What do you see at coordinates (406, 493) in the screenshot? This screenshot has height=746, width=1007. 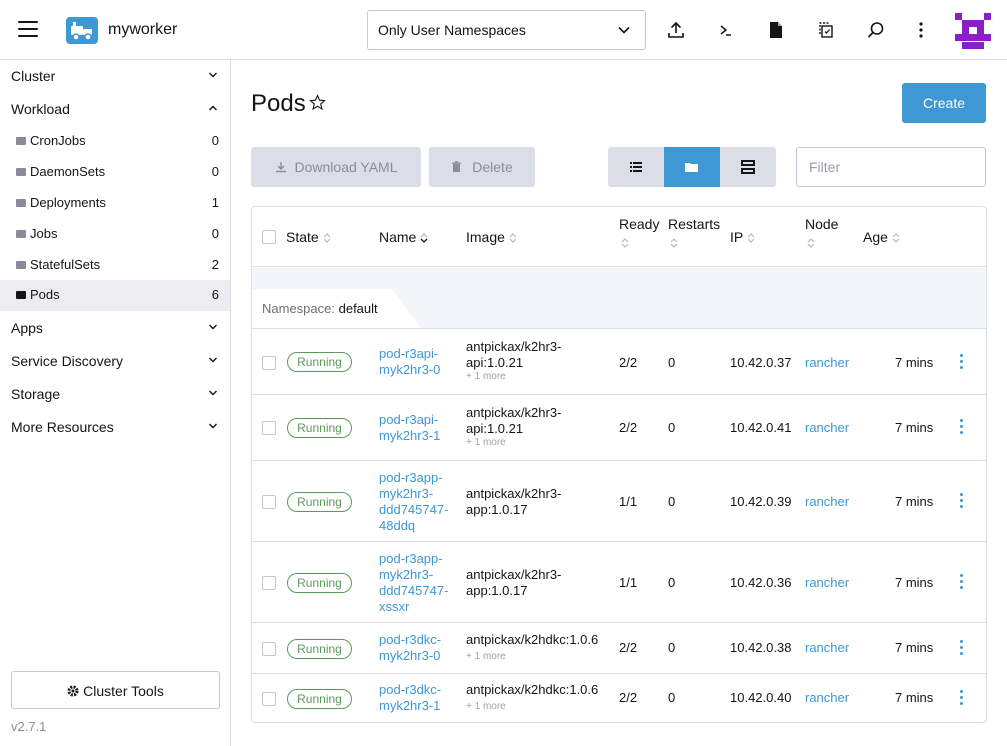 I see `pod-name-line: myk2hr3-` at bounding box center [406, 493].